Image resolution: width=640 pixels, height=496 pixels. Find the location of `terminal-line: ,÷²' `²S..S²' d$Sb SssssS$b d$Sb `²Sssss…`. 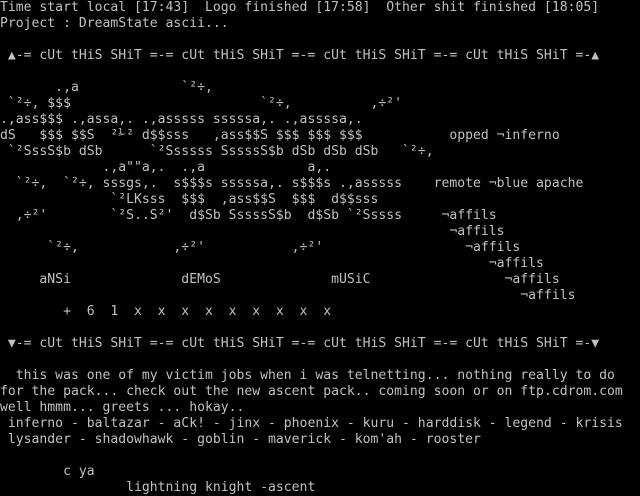

terminal-line: ,÷²' `²S..S²' d$Sb SssssS$b d$Sb `²Sssss… is located at coordinates (248, 215).